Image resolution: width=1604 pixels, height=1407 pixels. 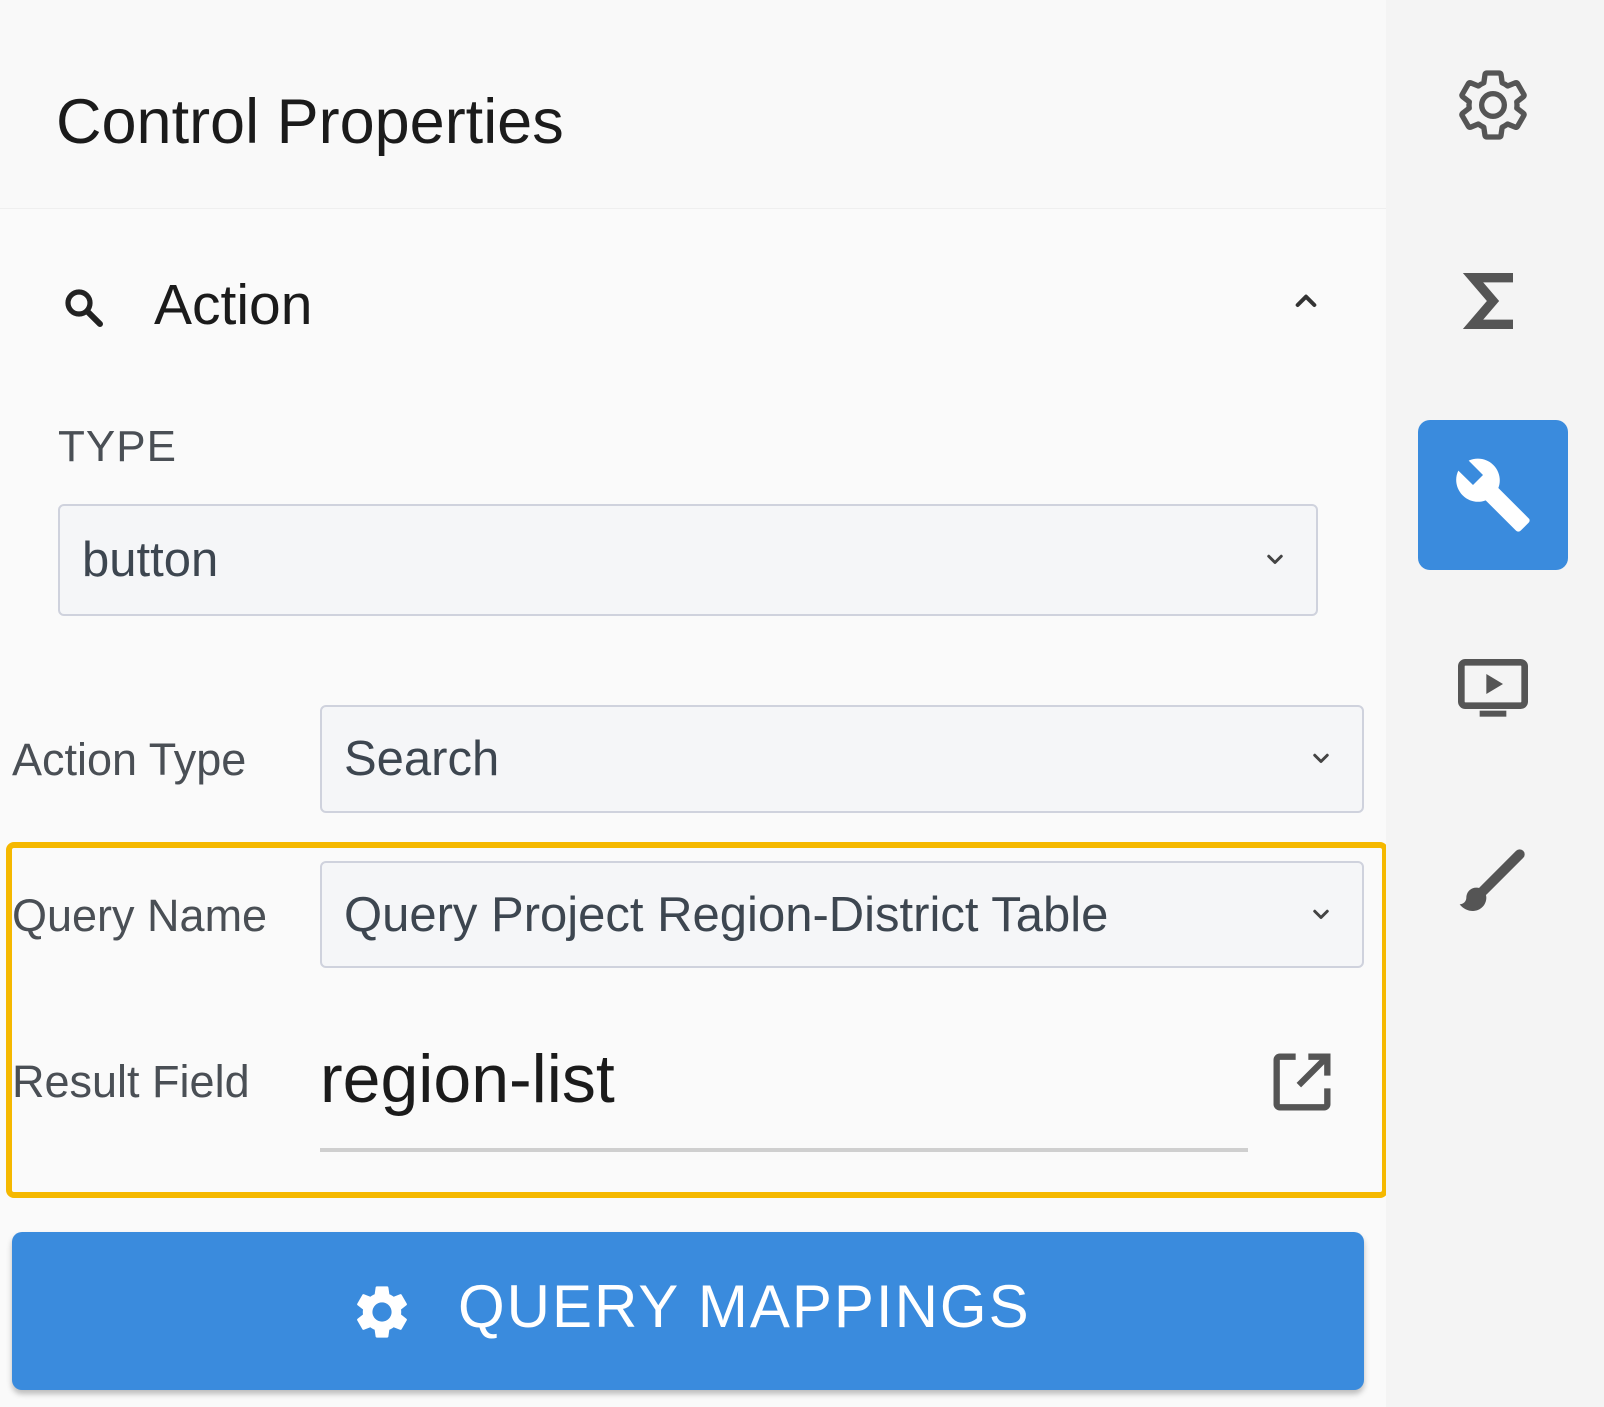 I want to click on result-field-input: region-list, so click(x=784, y=1096).